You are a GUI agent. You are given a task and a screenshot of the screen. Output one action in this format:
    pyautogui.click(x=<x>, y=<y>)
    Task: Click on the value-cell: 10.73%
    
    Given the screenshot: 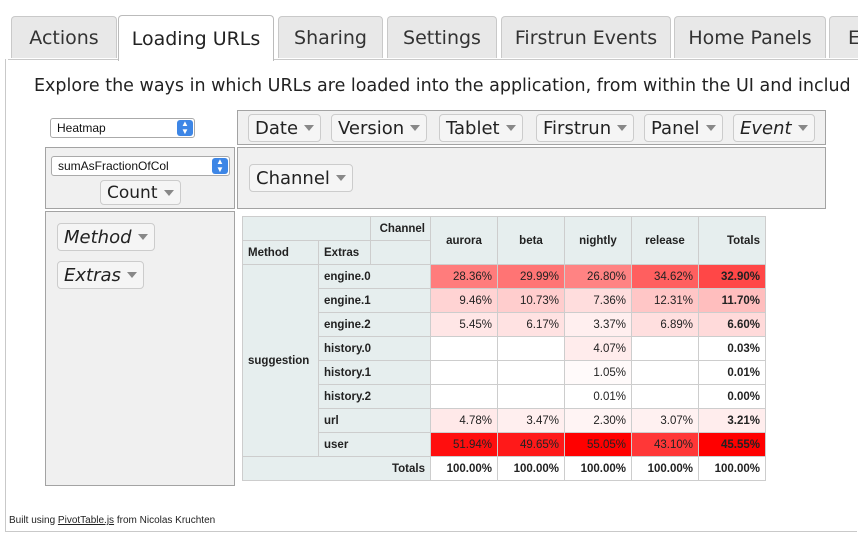 What is the action you would take?
    pyautogui.click(x=531, y=300)
    